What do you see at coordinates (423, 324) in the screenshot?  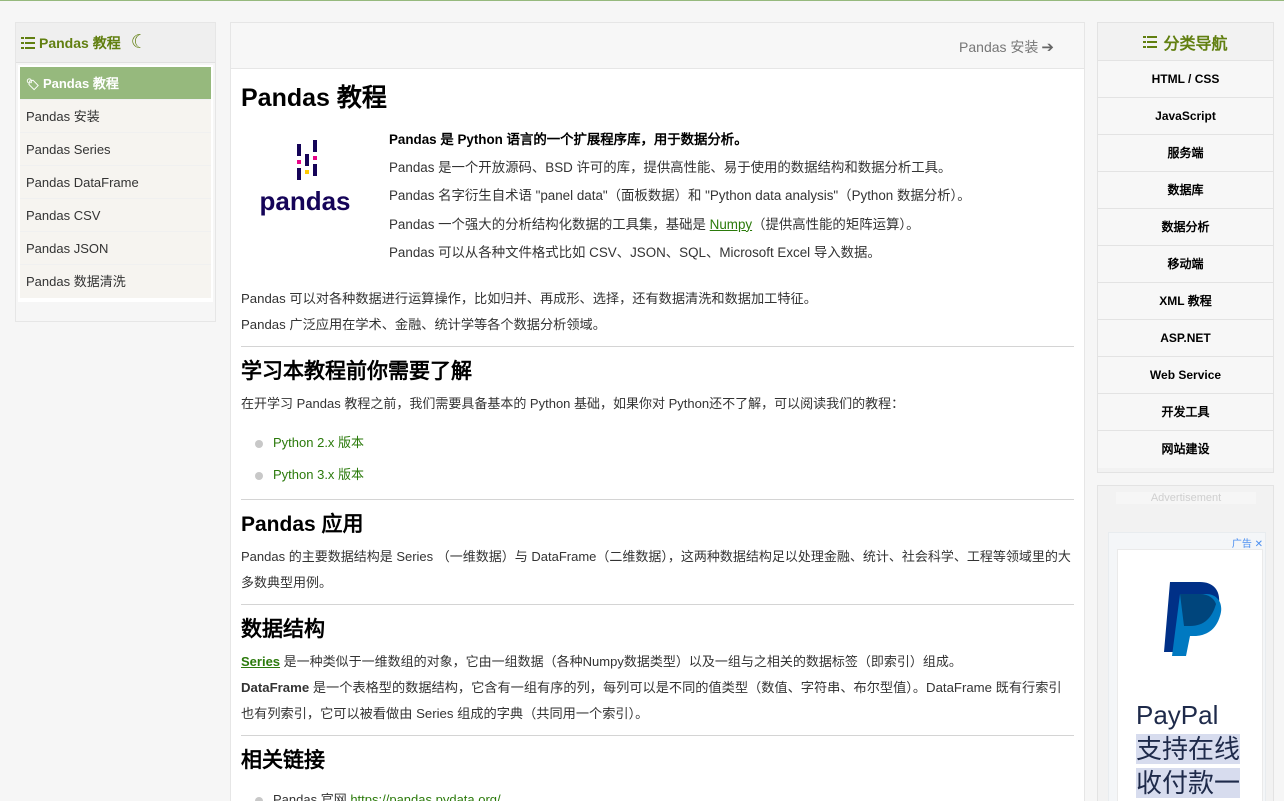 I see `paragraph: Pandas 广泛应用在学术、金融、统计学等各个数据分析领域。` at bounding box center [423, 324].